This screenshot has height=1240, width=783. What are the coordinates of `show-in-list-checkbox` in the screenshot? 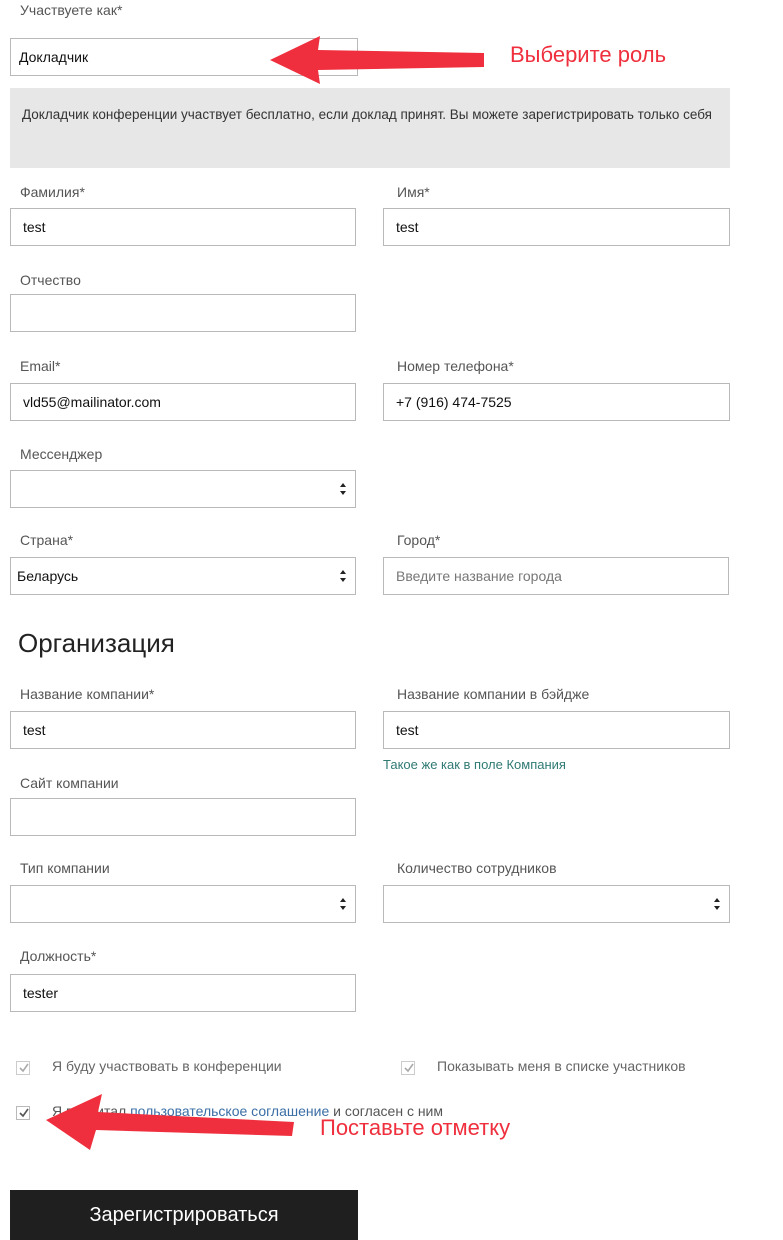 It's located at (408, 1068).